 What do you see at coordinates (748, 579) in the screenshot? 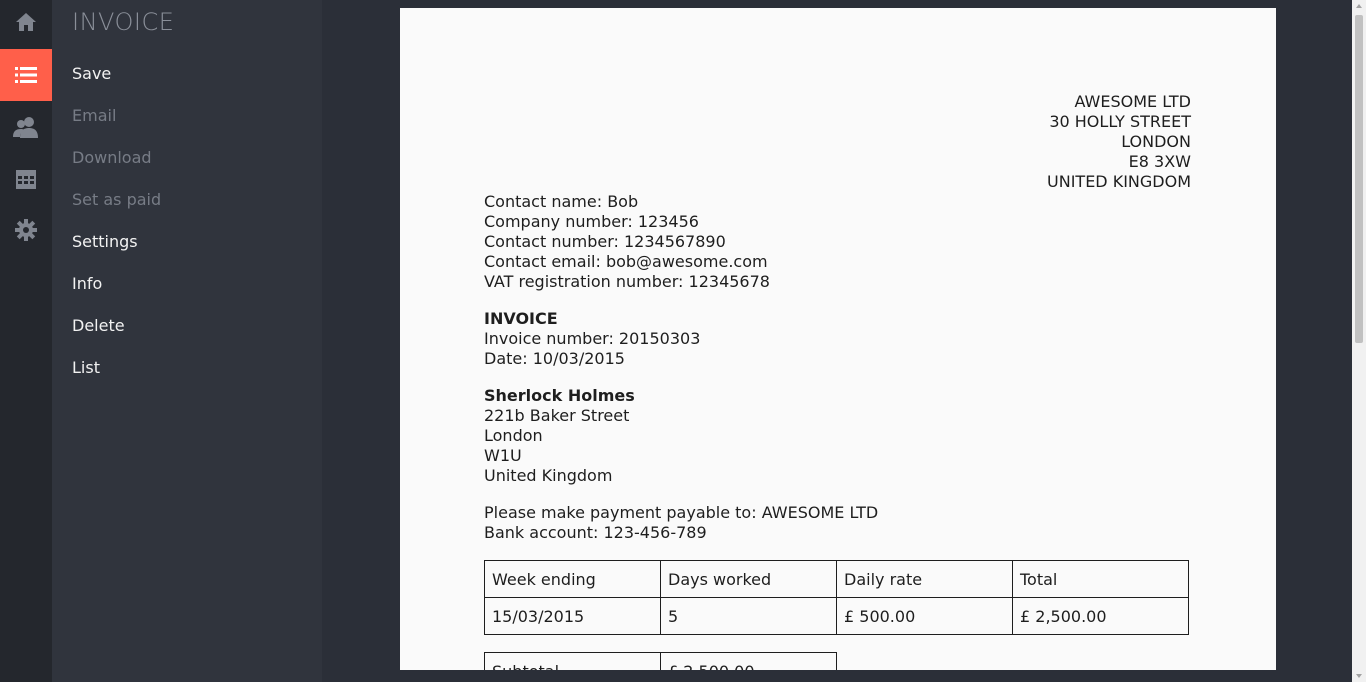
I see `table-header: Days worked` at bounding box center [748, 579].